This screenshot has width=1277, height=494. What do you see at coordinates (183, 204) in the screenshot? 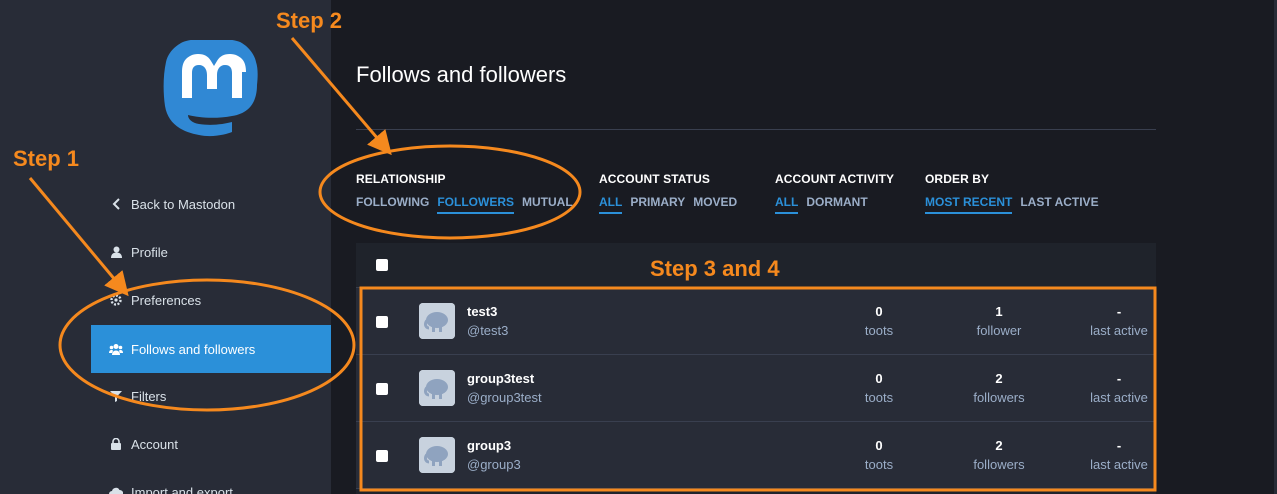
I see `sidebar-item-label: Back to Mastodon` at bounding box center [183, 204].